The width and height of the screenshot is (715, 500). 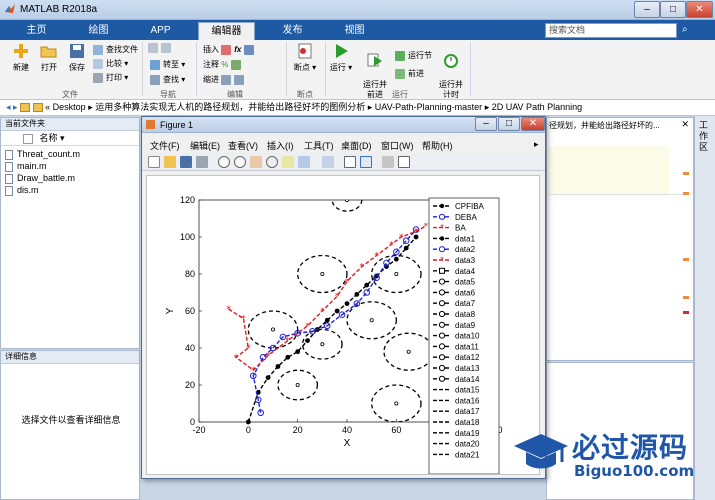 I want to click on find-files-button: 查找文件, so click(x=115, y=49).